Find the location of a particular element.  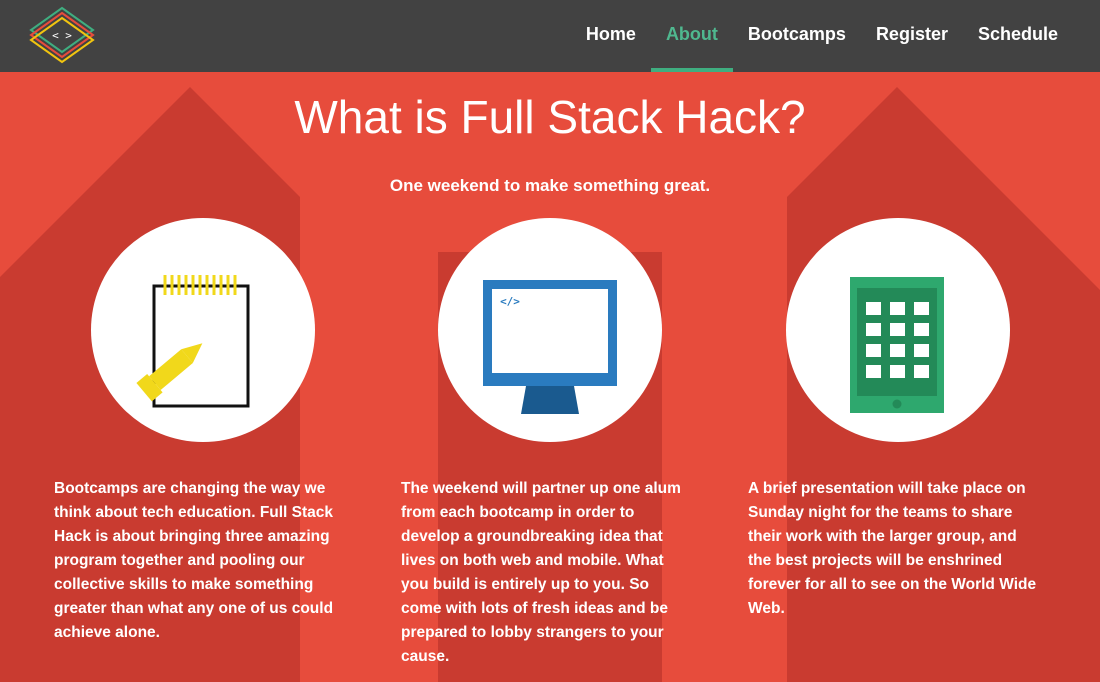

feature-circle-tablet is located at coordinates (898, 330).